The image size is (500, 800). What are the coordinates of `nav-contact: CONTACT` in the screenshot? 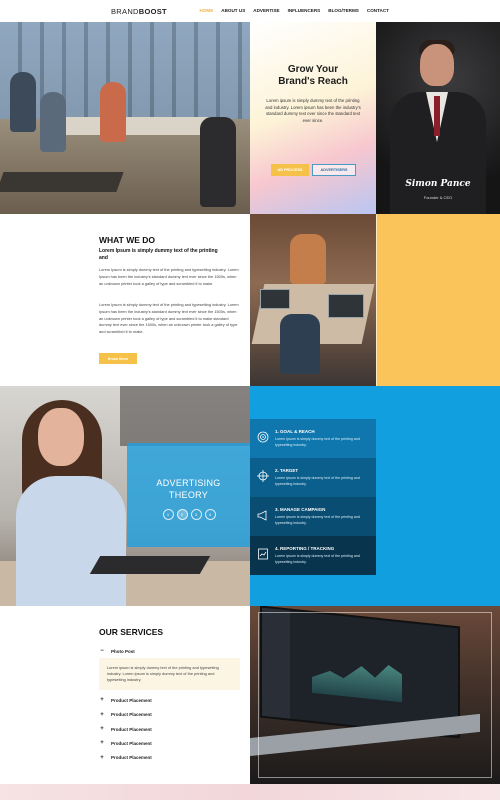 It's located at (378, 10).